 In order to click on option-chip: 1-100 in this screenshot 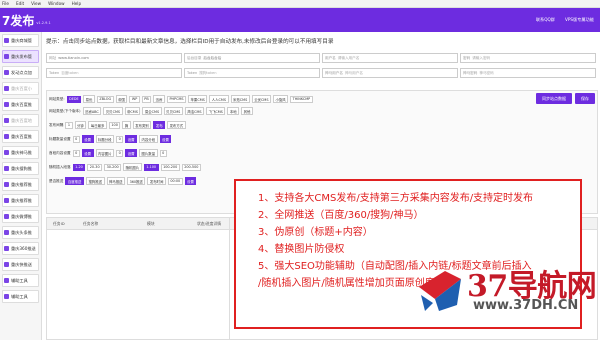, I will do `click(151, 167)`.